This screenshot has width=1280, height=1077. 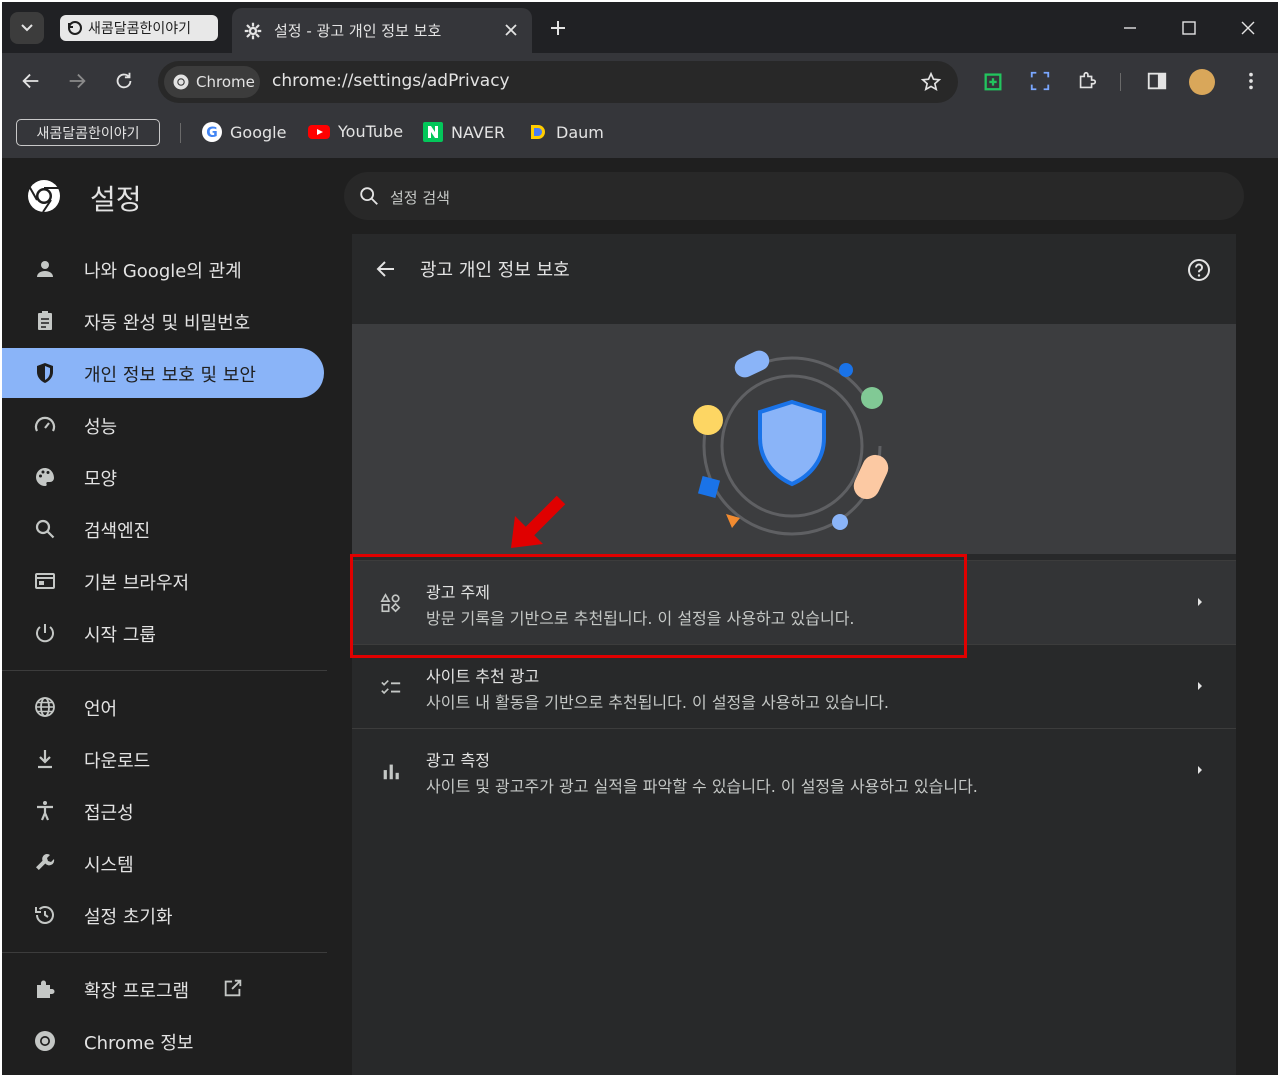 I want to click on sidebar-divider, so click(x=164, y=670).